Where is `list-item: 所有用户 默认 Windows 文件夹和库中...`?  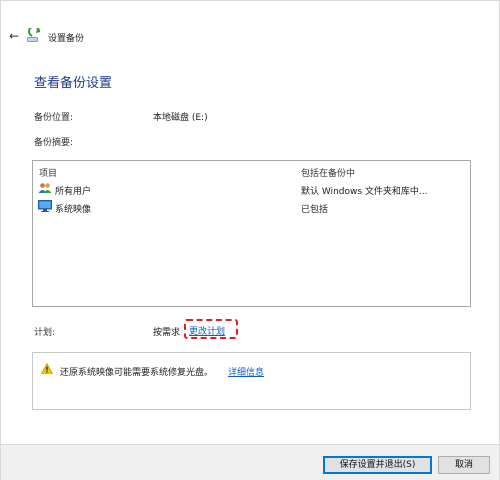 list-item: 所有用户 默认 Windows 文件夹和库中... is located at coordinates (251, 188).